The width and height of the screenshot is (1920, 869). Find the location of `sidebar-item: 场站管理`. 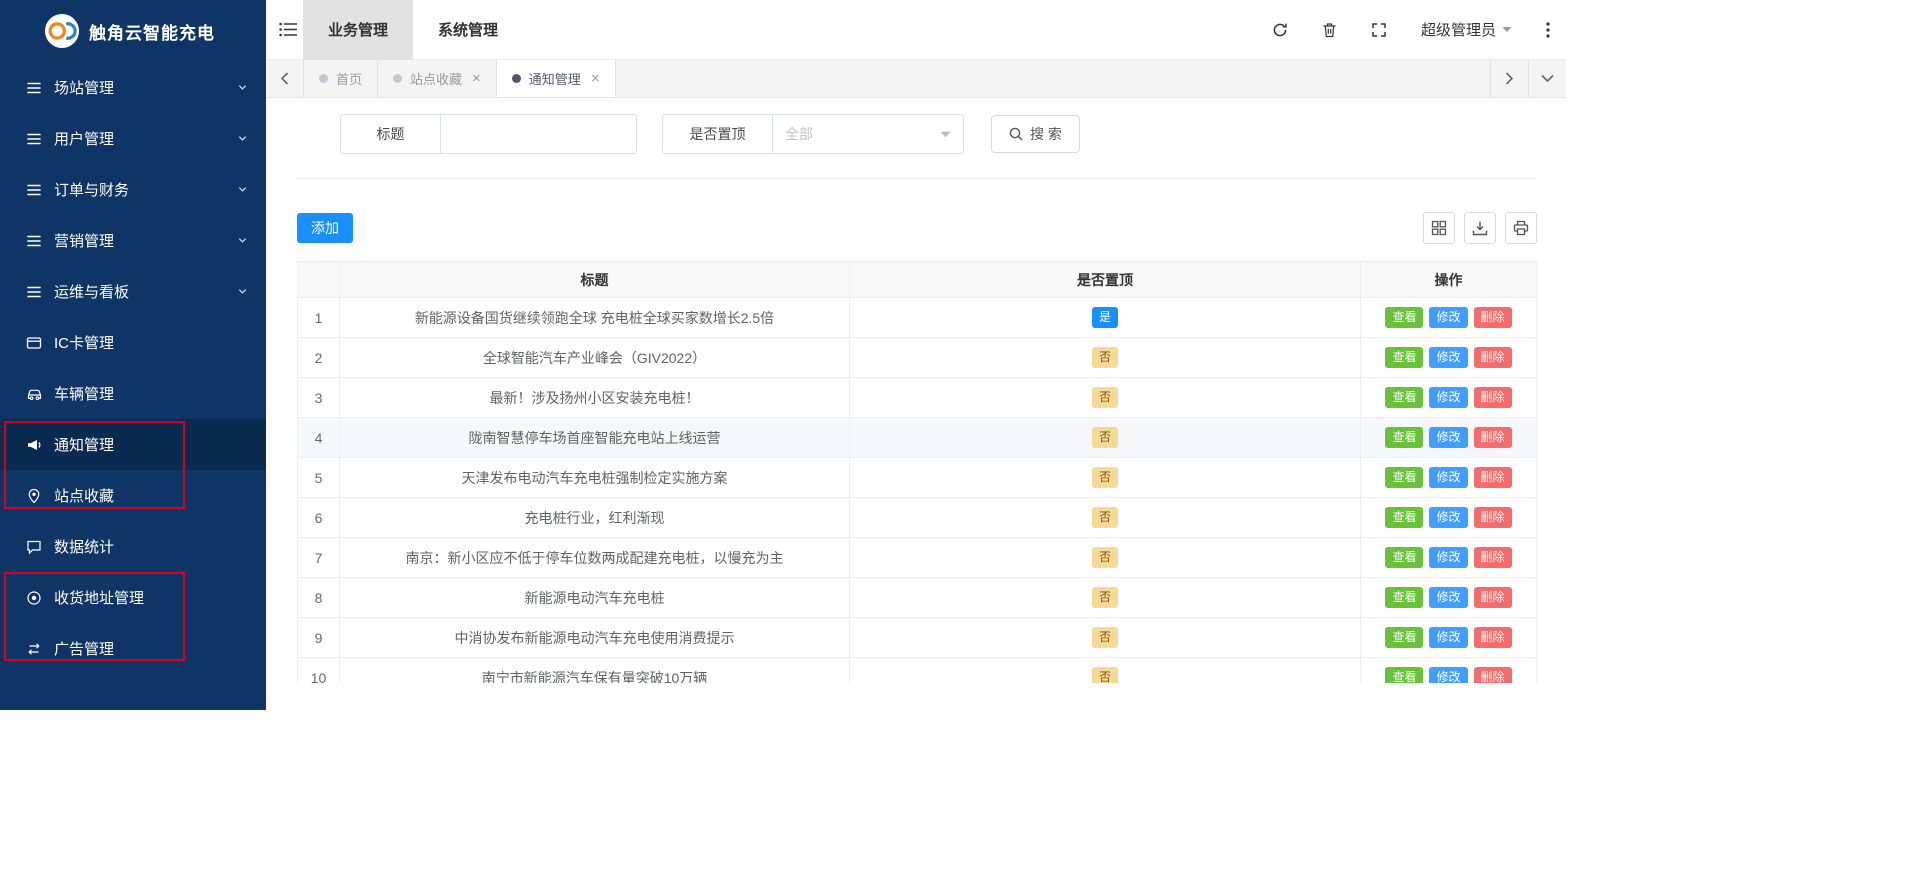

sidebar-item: 场站管理 is located at coordinates (133, 87).